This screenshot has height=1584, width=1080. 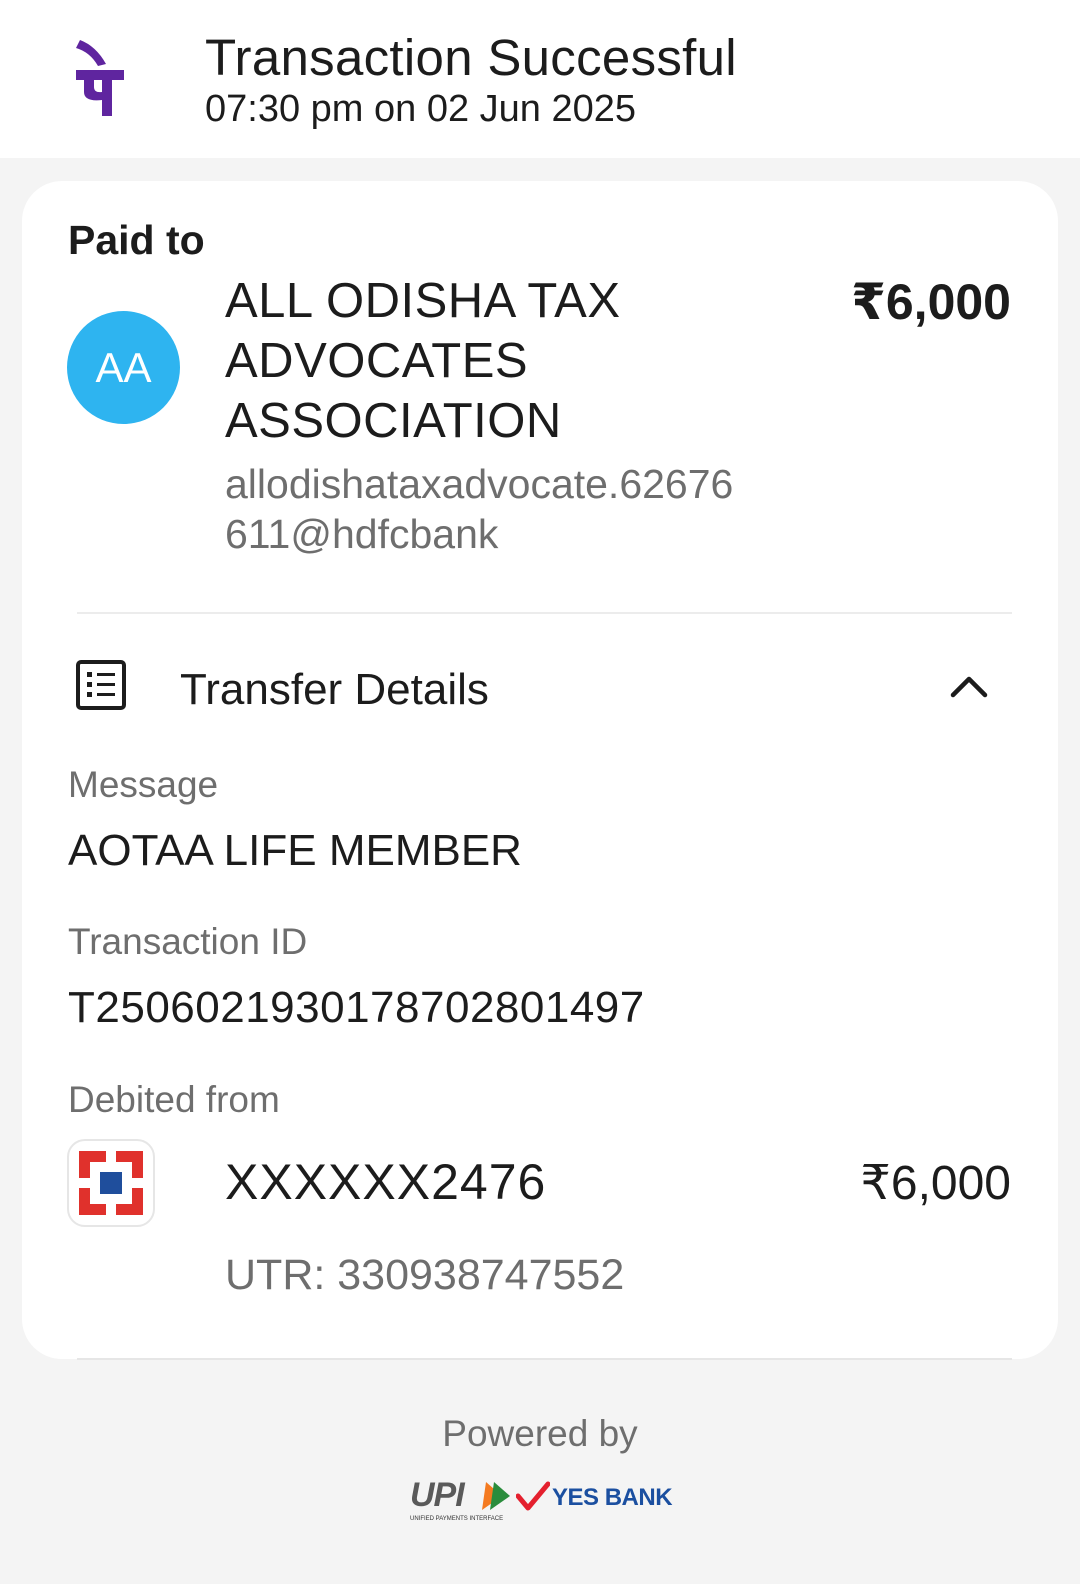 What do you see at coordinates (424, 1275) in the screenshot?
I see `utr-number: UTR: 330938747552` at bounding box center [424, 1275].